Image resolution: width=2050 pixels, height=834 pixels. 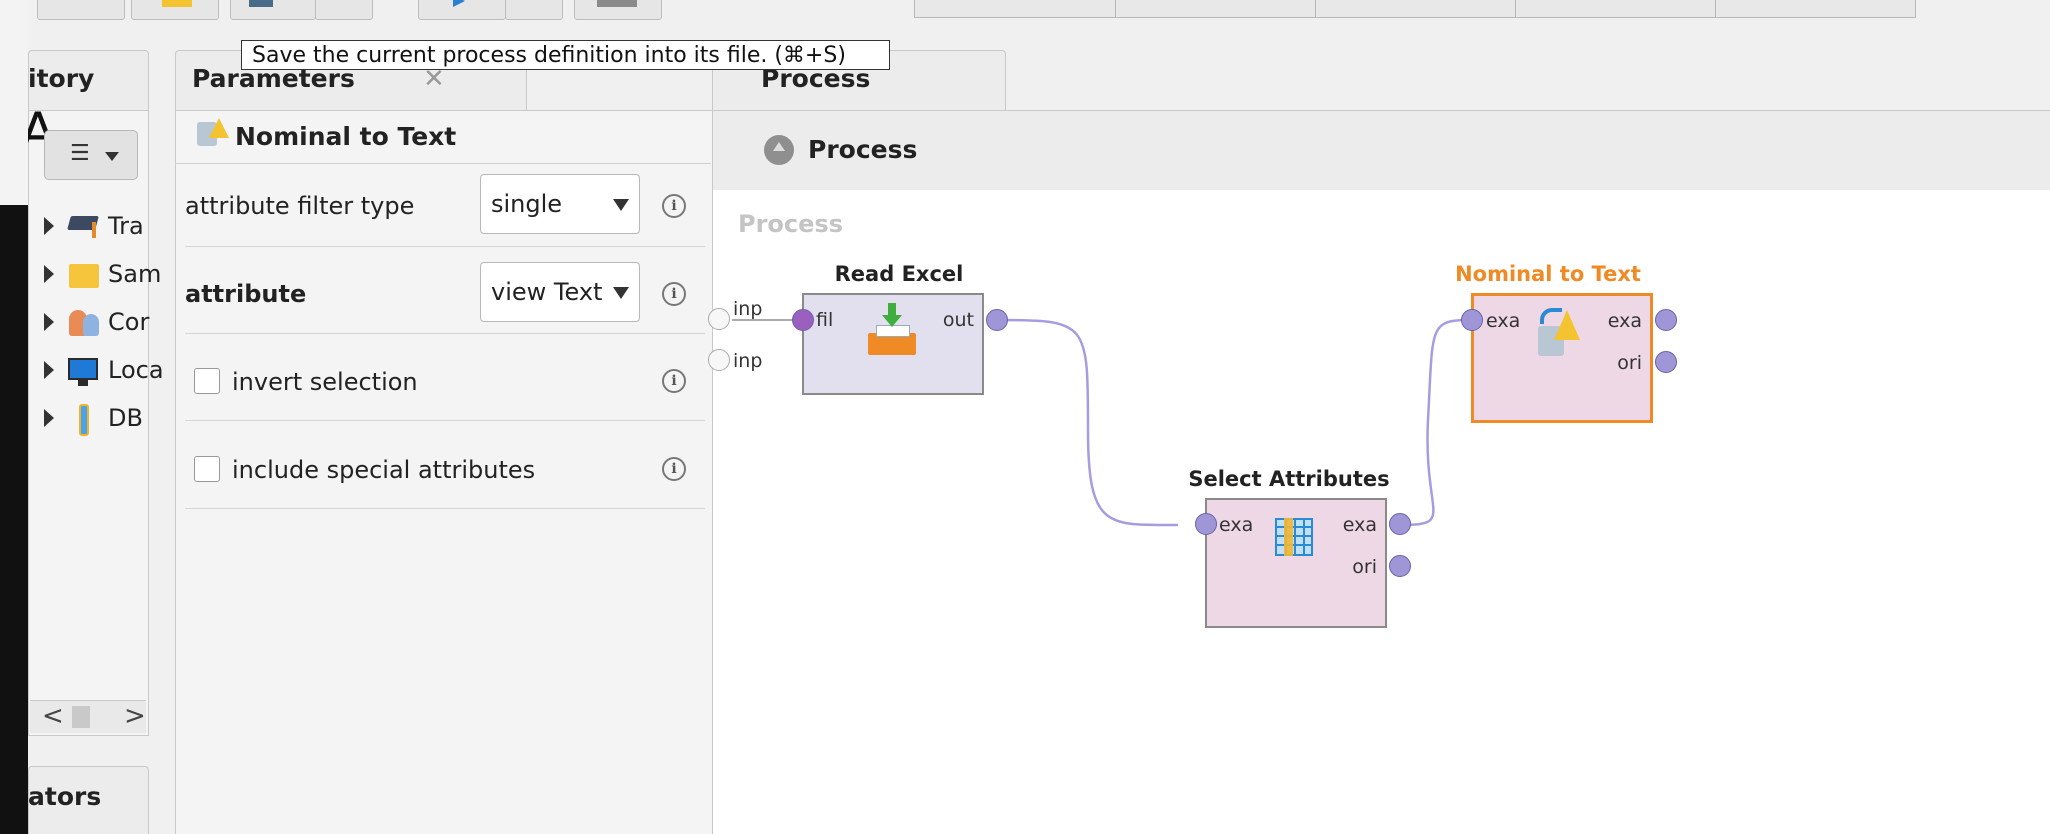 I want to click on database-icon, so click(x=84, y=420).